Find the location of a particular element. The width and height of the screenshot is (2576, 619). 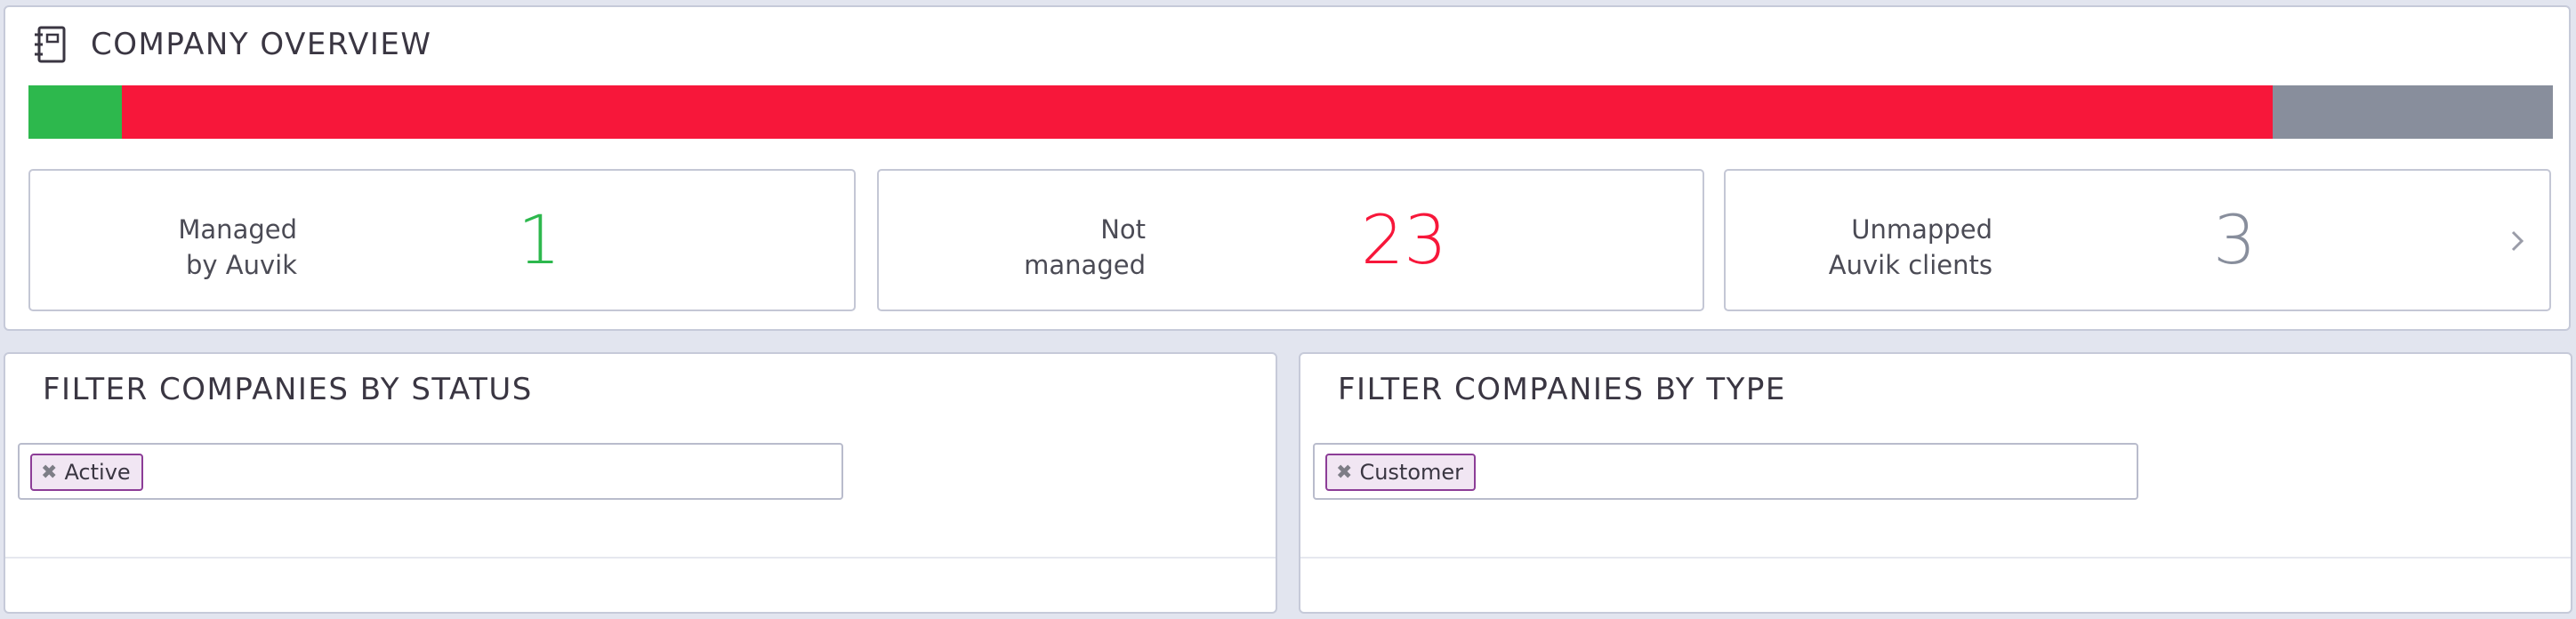

not-managed-count: 23 is located at coordinates (1404, 239).